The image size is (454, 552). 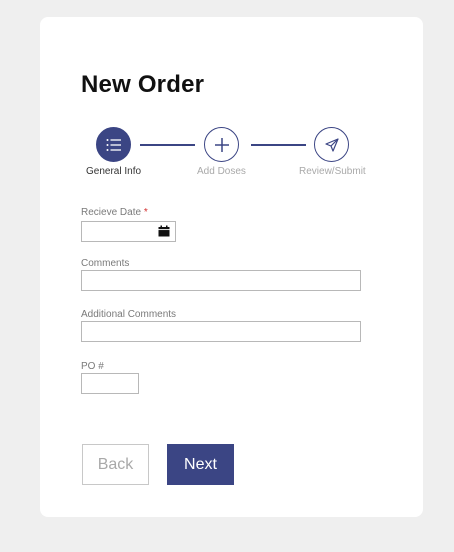 What do you see at coordinates (200, 464) in the screenshot?
I see `next-button: Next` at bounding box center [200, 464].